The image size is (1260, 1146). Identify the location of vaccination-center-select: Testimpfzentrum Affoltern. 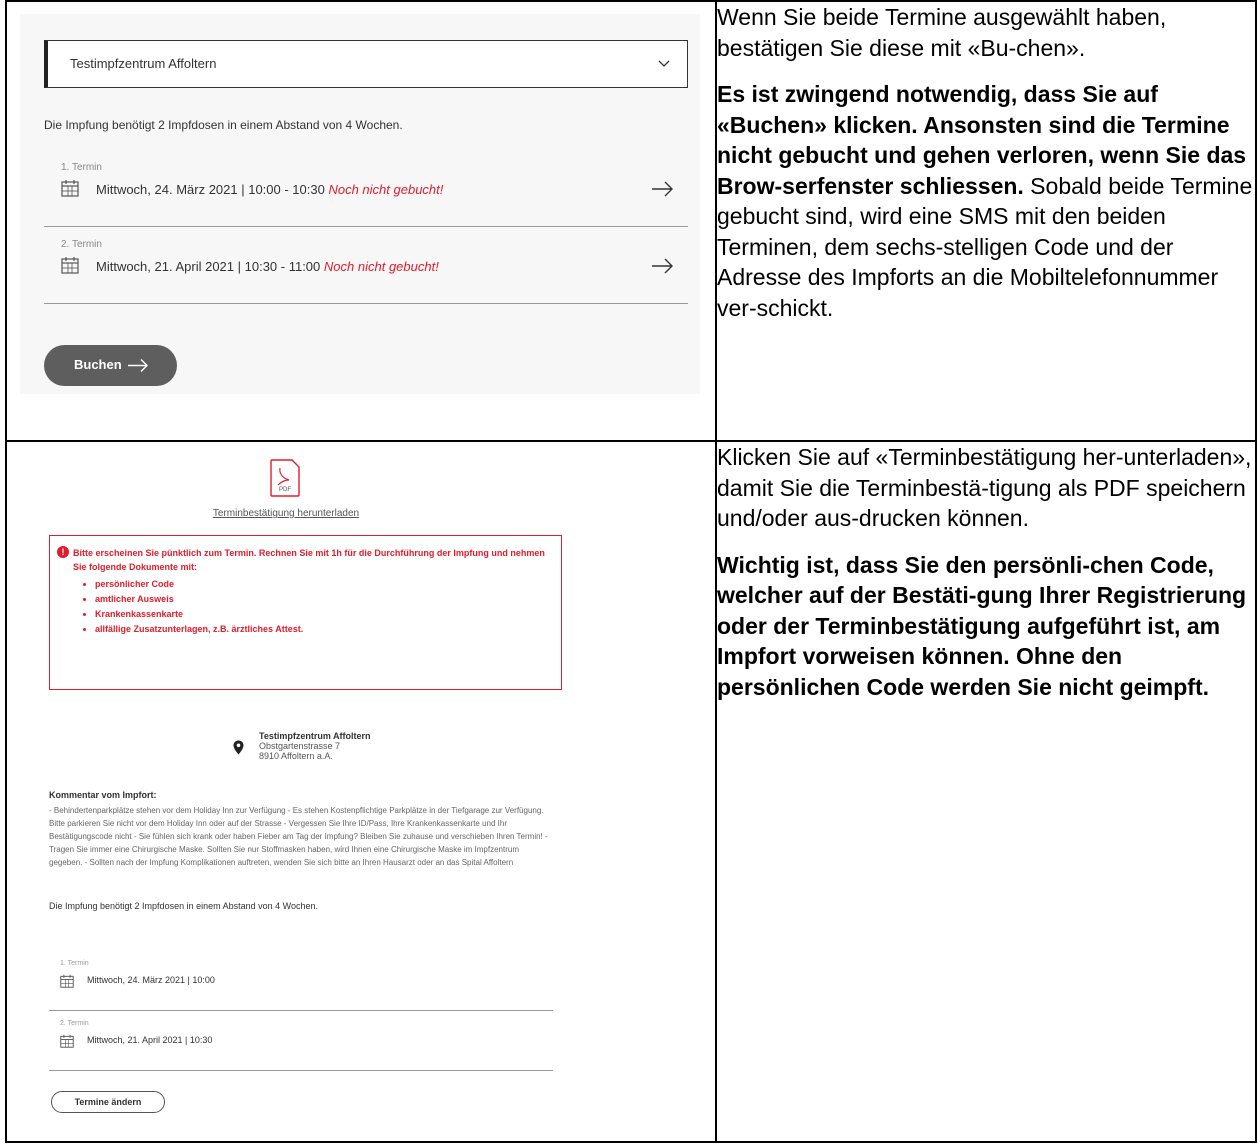
(366, 64).